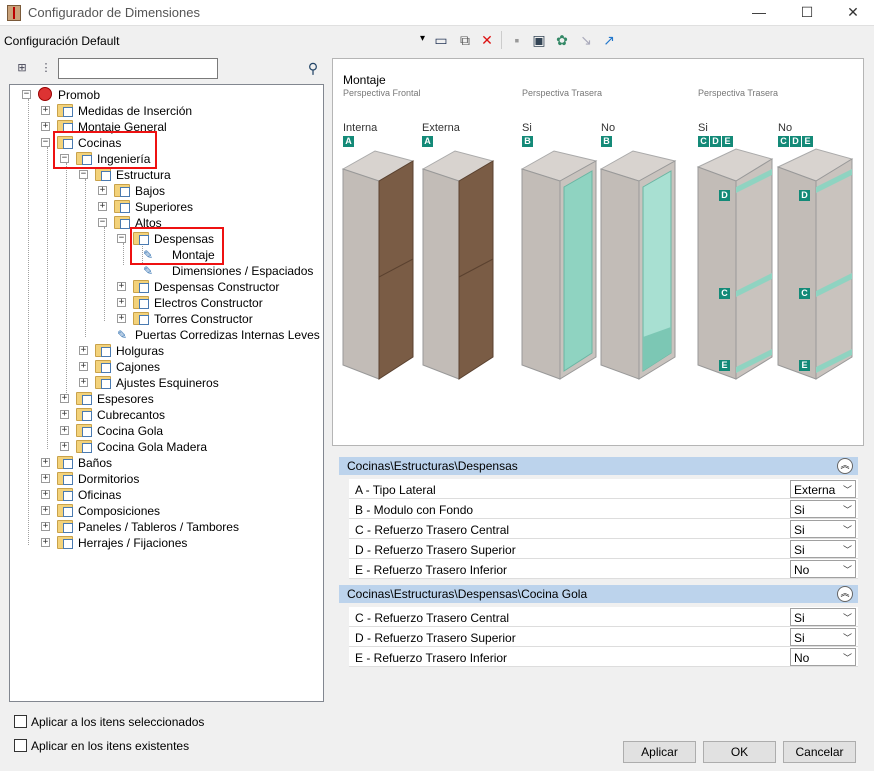  I want to click on badge-b: B, so click(527, 141).